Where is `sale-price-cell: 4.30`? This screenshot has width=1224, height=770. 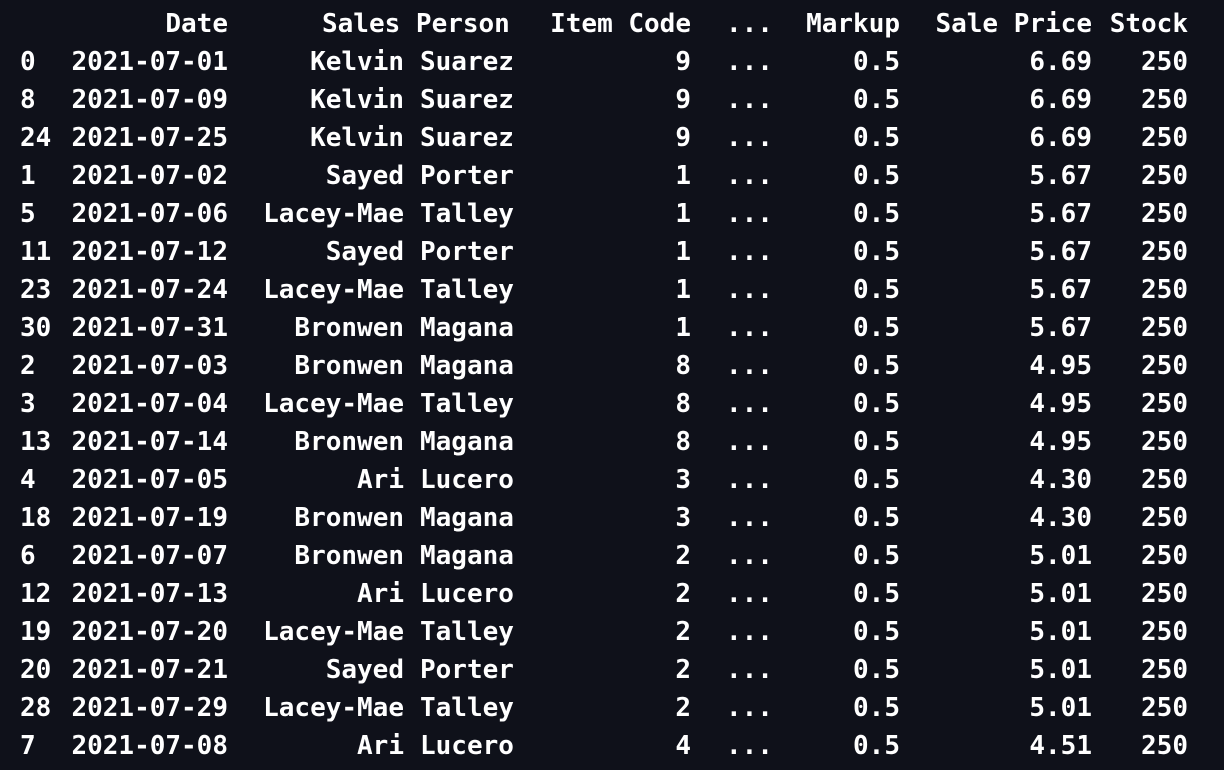 sale-price-cell: 4.30 is located at coordinates (1060, 480).